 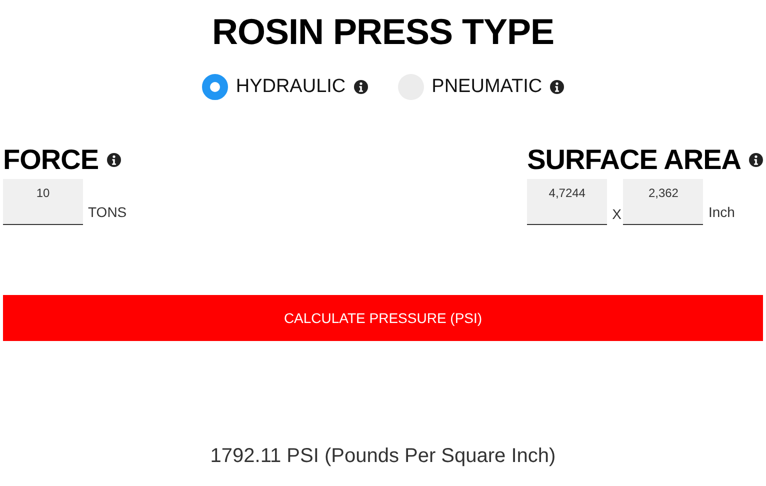 What do you see at coordinates (487, 87) in the screenshot?
I see `radio-label: PNEUMATIC` at bounding box center [487, 87].